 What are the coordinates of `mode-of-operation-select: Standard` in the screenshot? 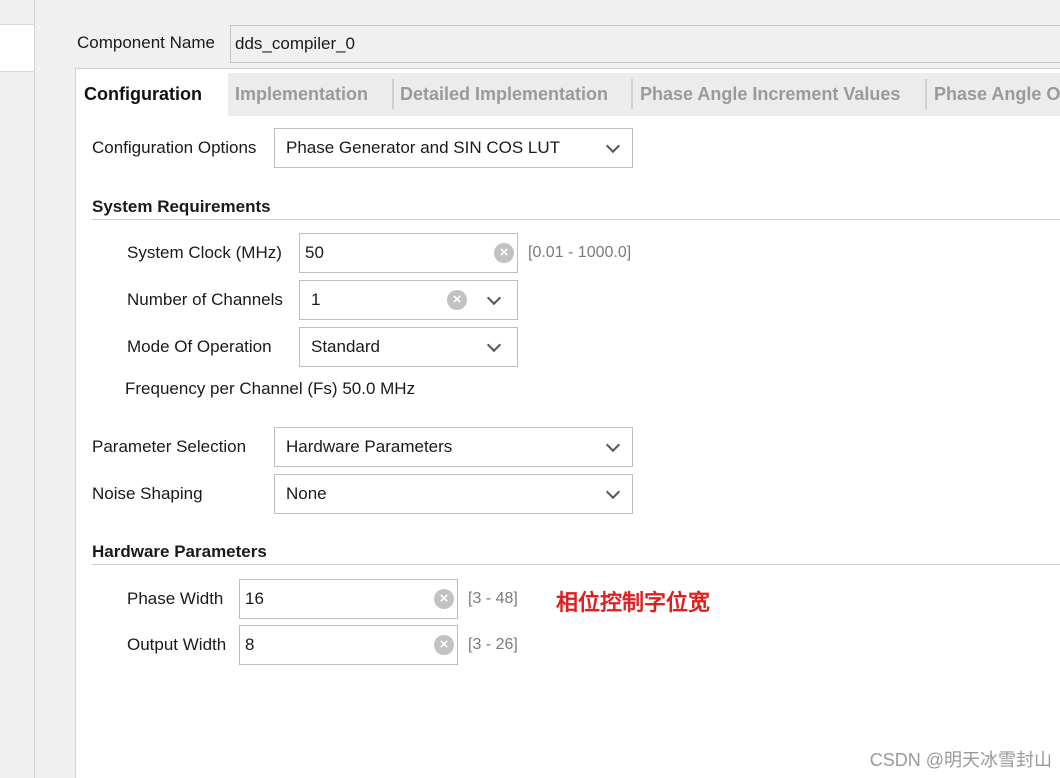 It's located at (408, 347).